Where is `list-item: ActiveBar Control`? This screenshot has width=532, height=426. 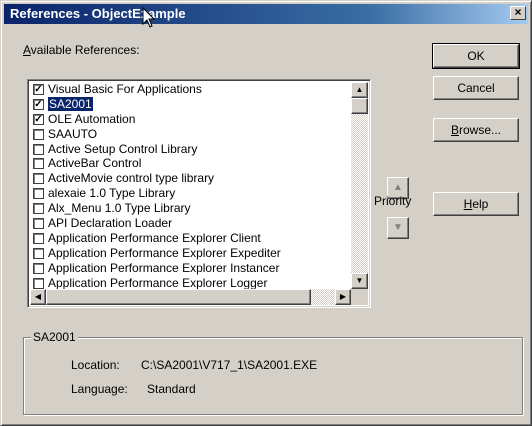
list-item: ActiveBar Control is located at coordinates (190, 163).